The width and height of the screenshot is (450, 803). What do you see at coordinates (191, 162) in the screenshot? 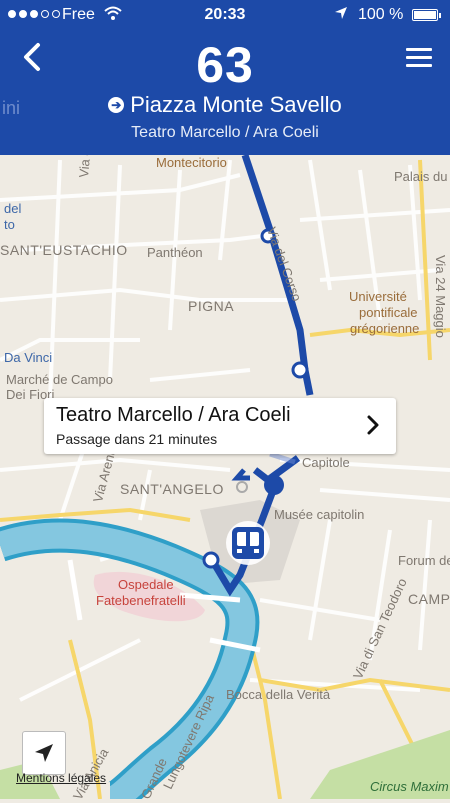
I see `map-label-montecitorio: Montecitorio` at bounding box center [191, 162].